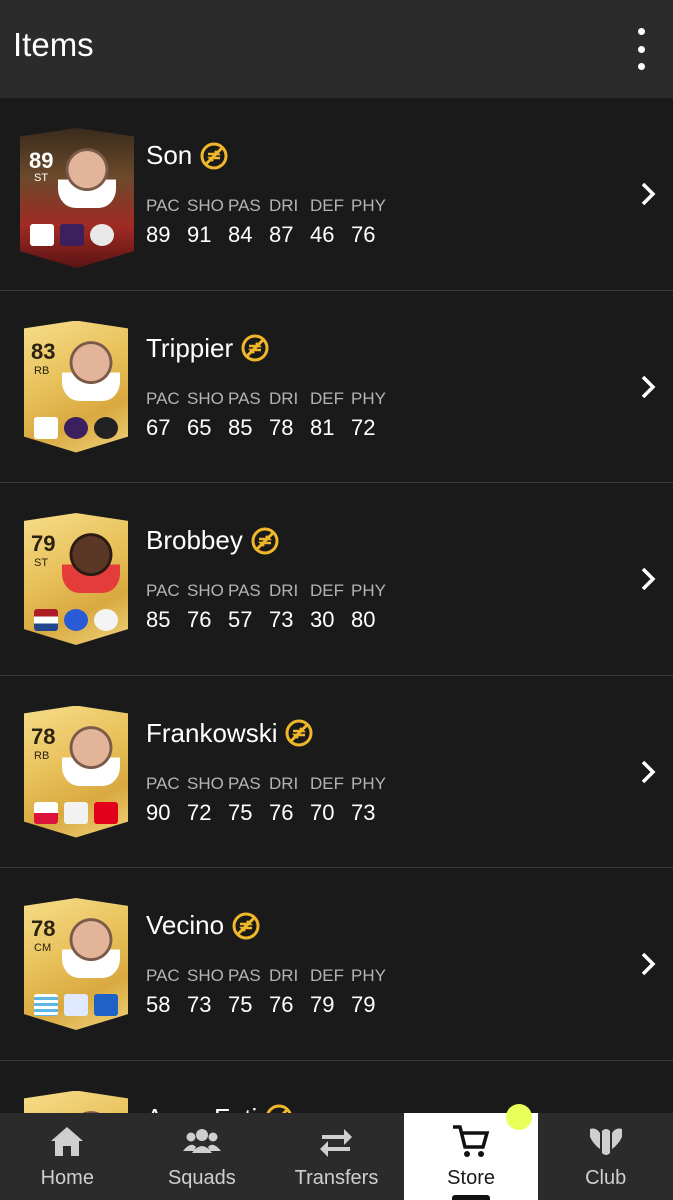 This screenshot has height=1200, width=673. Describe the element at coordinates (281, 234) in the screenshot. I see `stat-value: 87` at that location.